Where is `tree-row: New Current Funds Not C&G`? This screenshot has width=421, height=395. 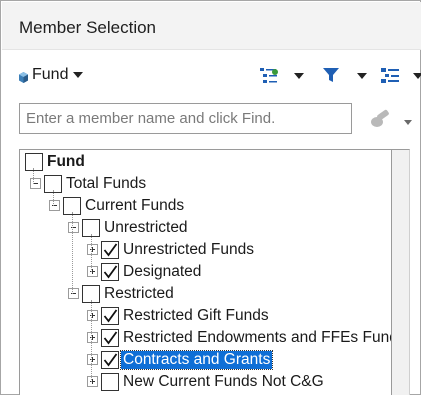 tree-row: New Current Funds Not C&G is located at coordinates (205, 382).